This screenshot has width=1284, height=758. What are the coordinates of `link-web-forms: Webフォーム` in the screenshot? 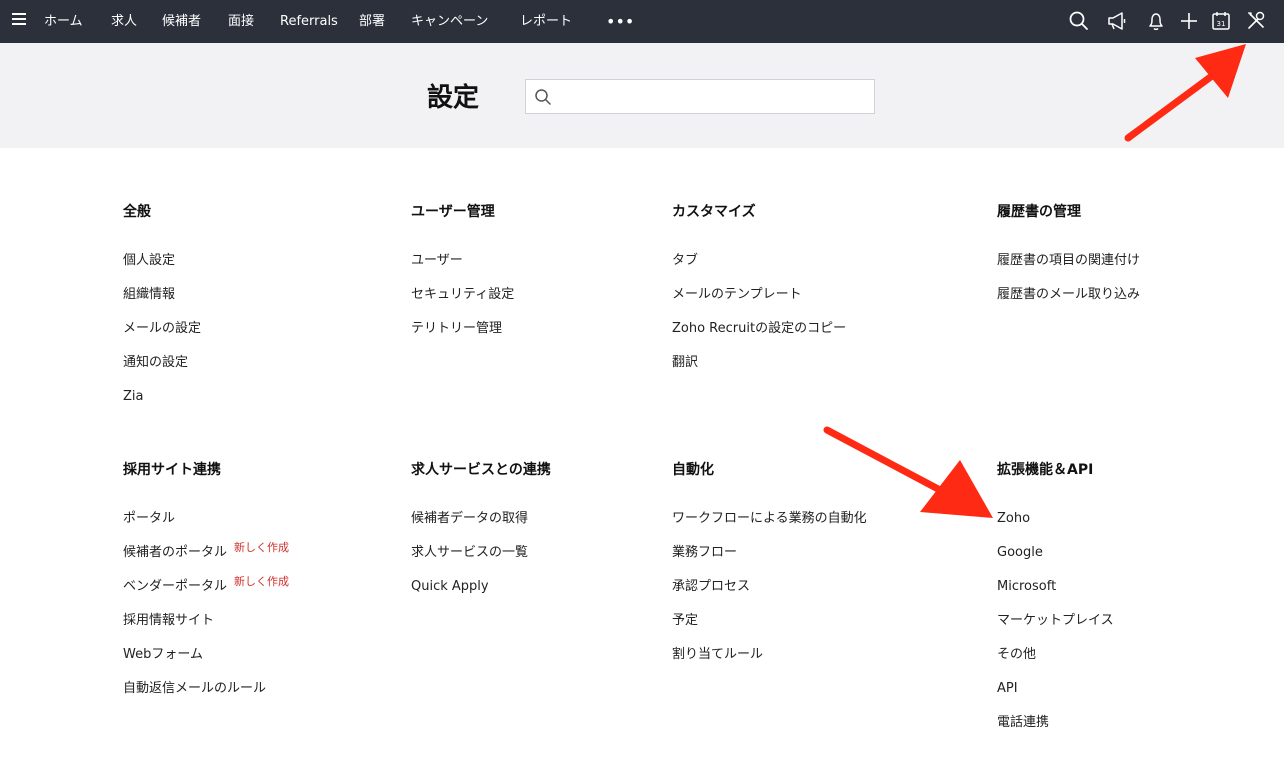 It's located at (163, 654).